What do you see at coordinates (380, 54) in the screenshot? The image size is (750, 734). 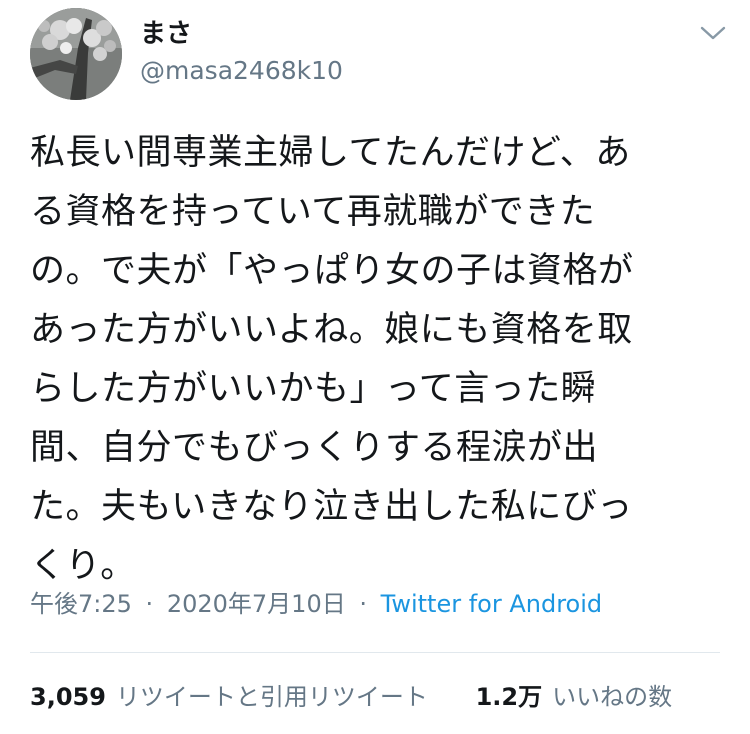 I see `tweet-header: まさ @masa2468k10` at bounding box center [380, 54].